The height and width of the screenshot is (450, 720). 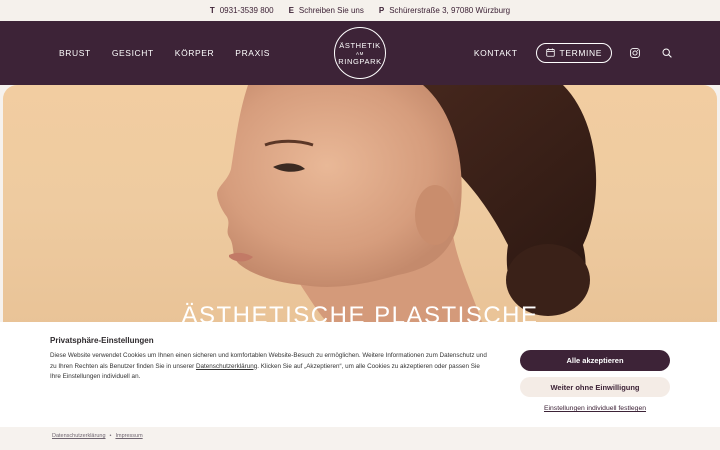 I want to click on header-actions: KONTAKT TERMINE, so click(x=573, y=53).